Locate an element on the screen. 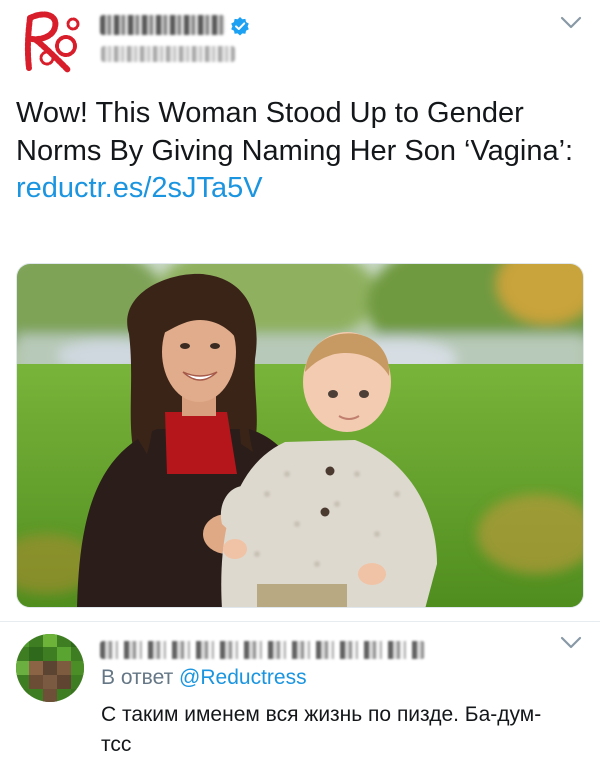  reply-name-redacted is located at coordinates (262, 650).